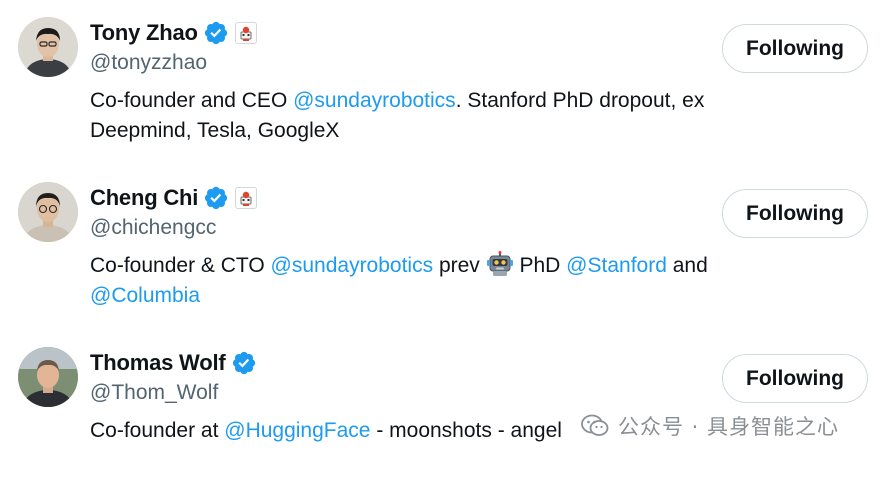 Image resolution: width=893 pixels, height=495 pixels. I want to click on name-row: Tony Zhao, so click(173, 33).